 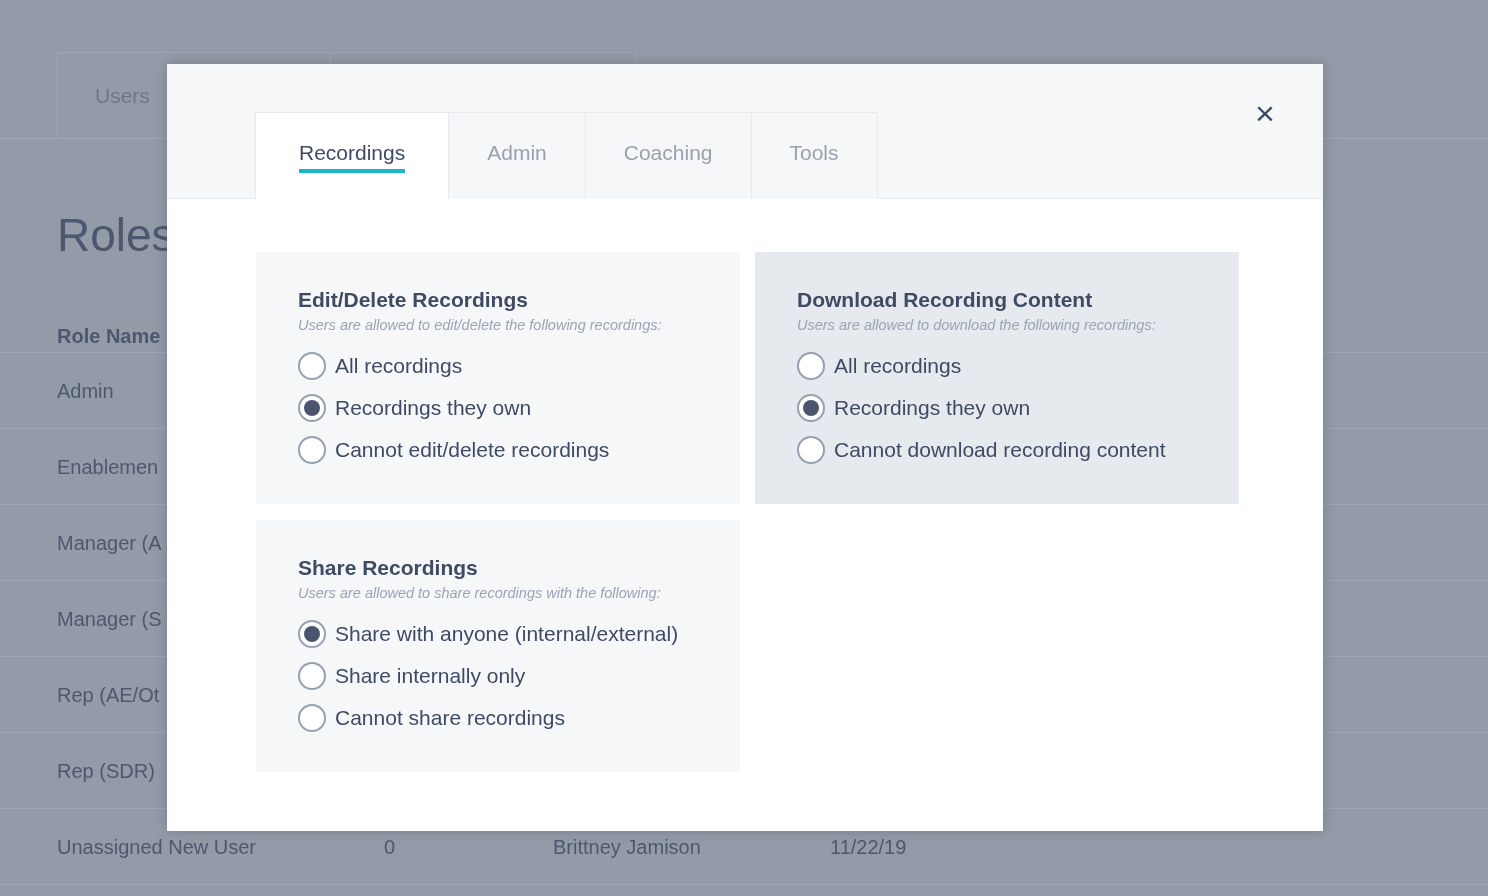 What do you see at coordinates (431, 718) in the screenshot?
I see `radio-option: Cannot share recordings` at bounding box center [431, 718].